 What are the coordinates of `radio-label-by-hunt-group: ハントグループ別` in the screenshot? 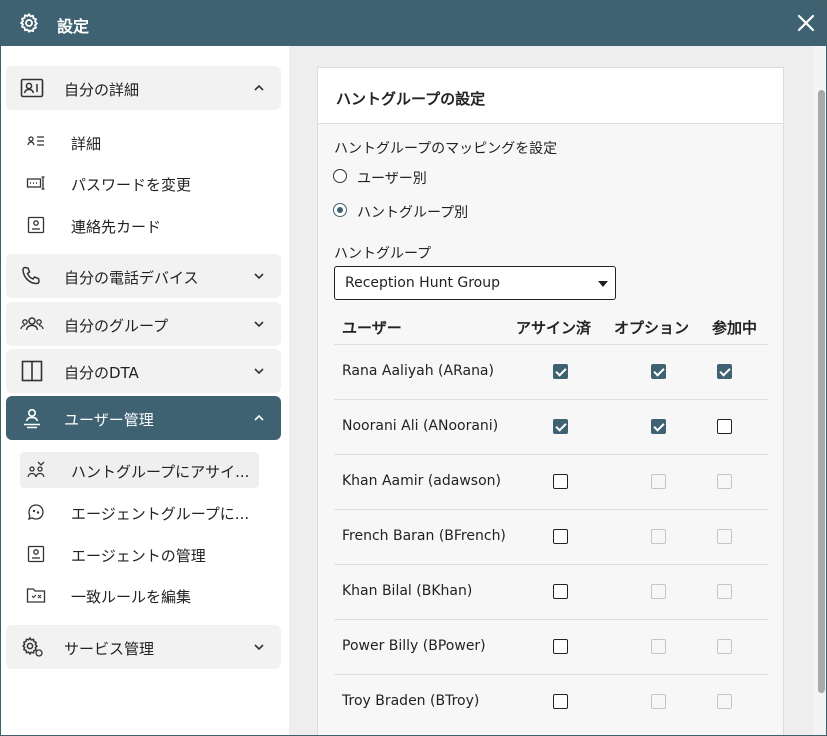 It's located at (413, 213).